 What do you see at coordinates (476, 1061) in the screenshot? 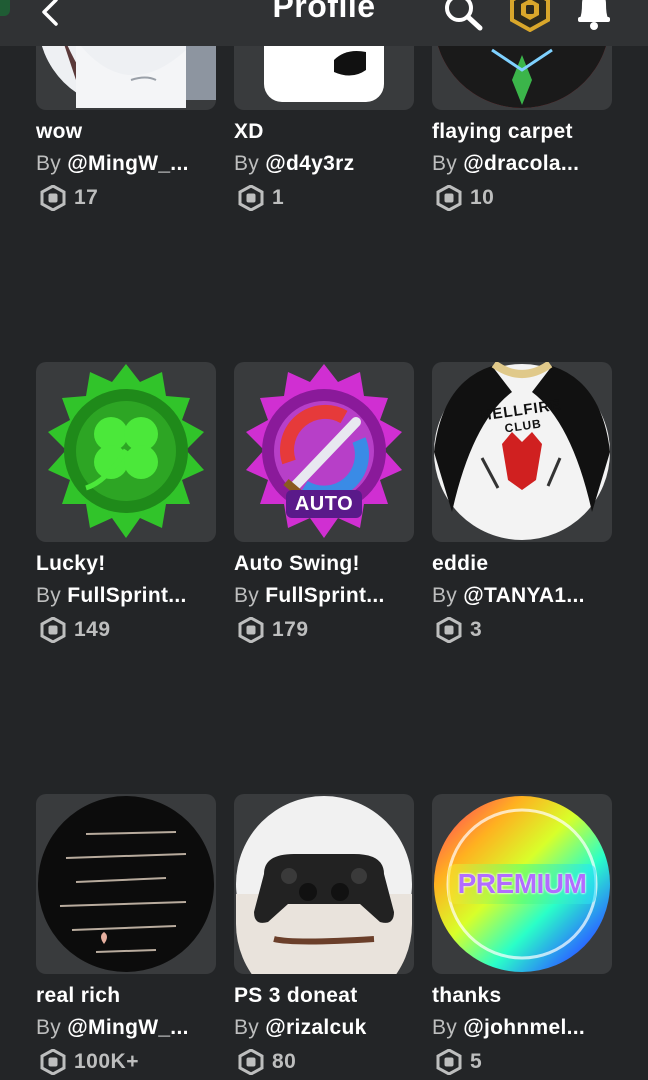
I see `price-amount: 5` at bounding box center [476, 1061].